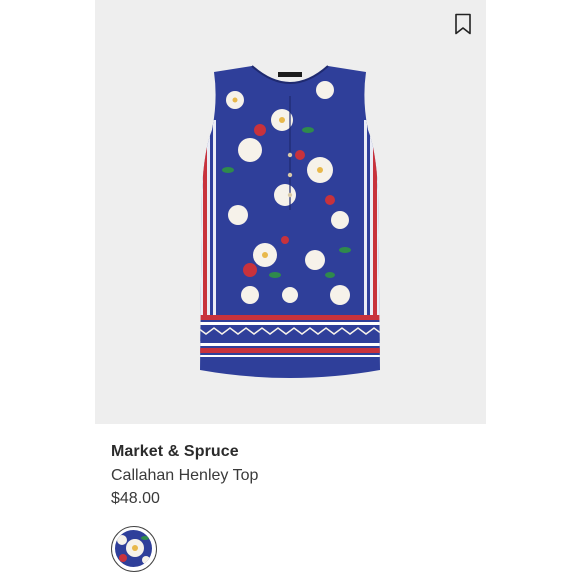 The height and width of the screenshot is (580, 580). Describe the element at coordinates (175, 451) in the screenshot. I see `brand-name: Market & Spruce` at that location.